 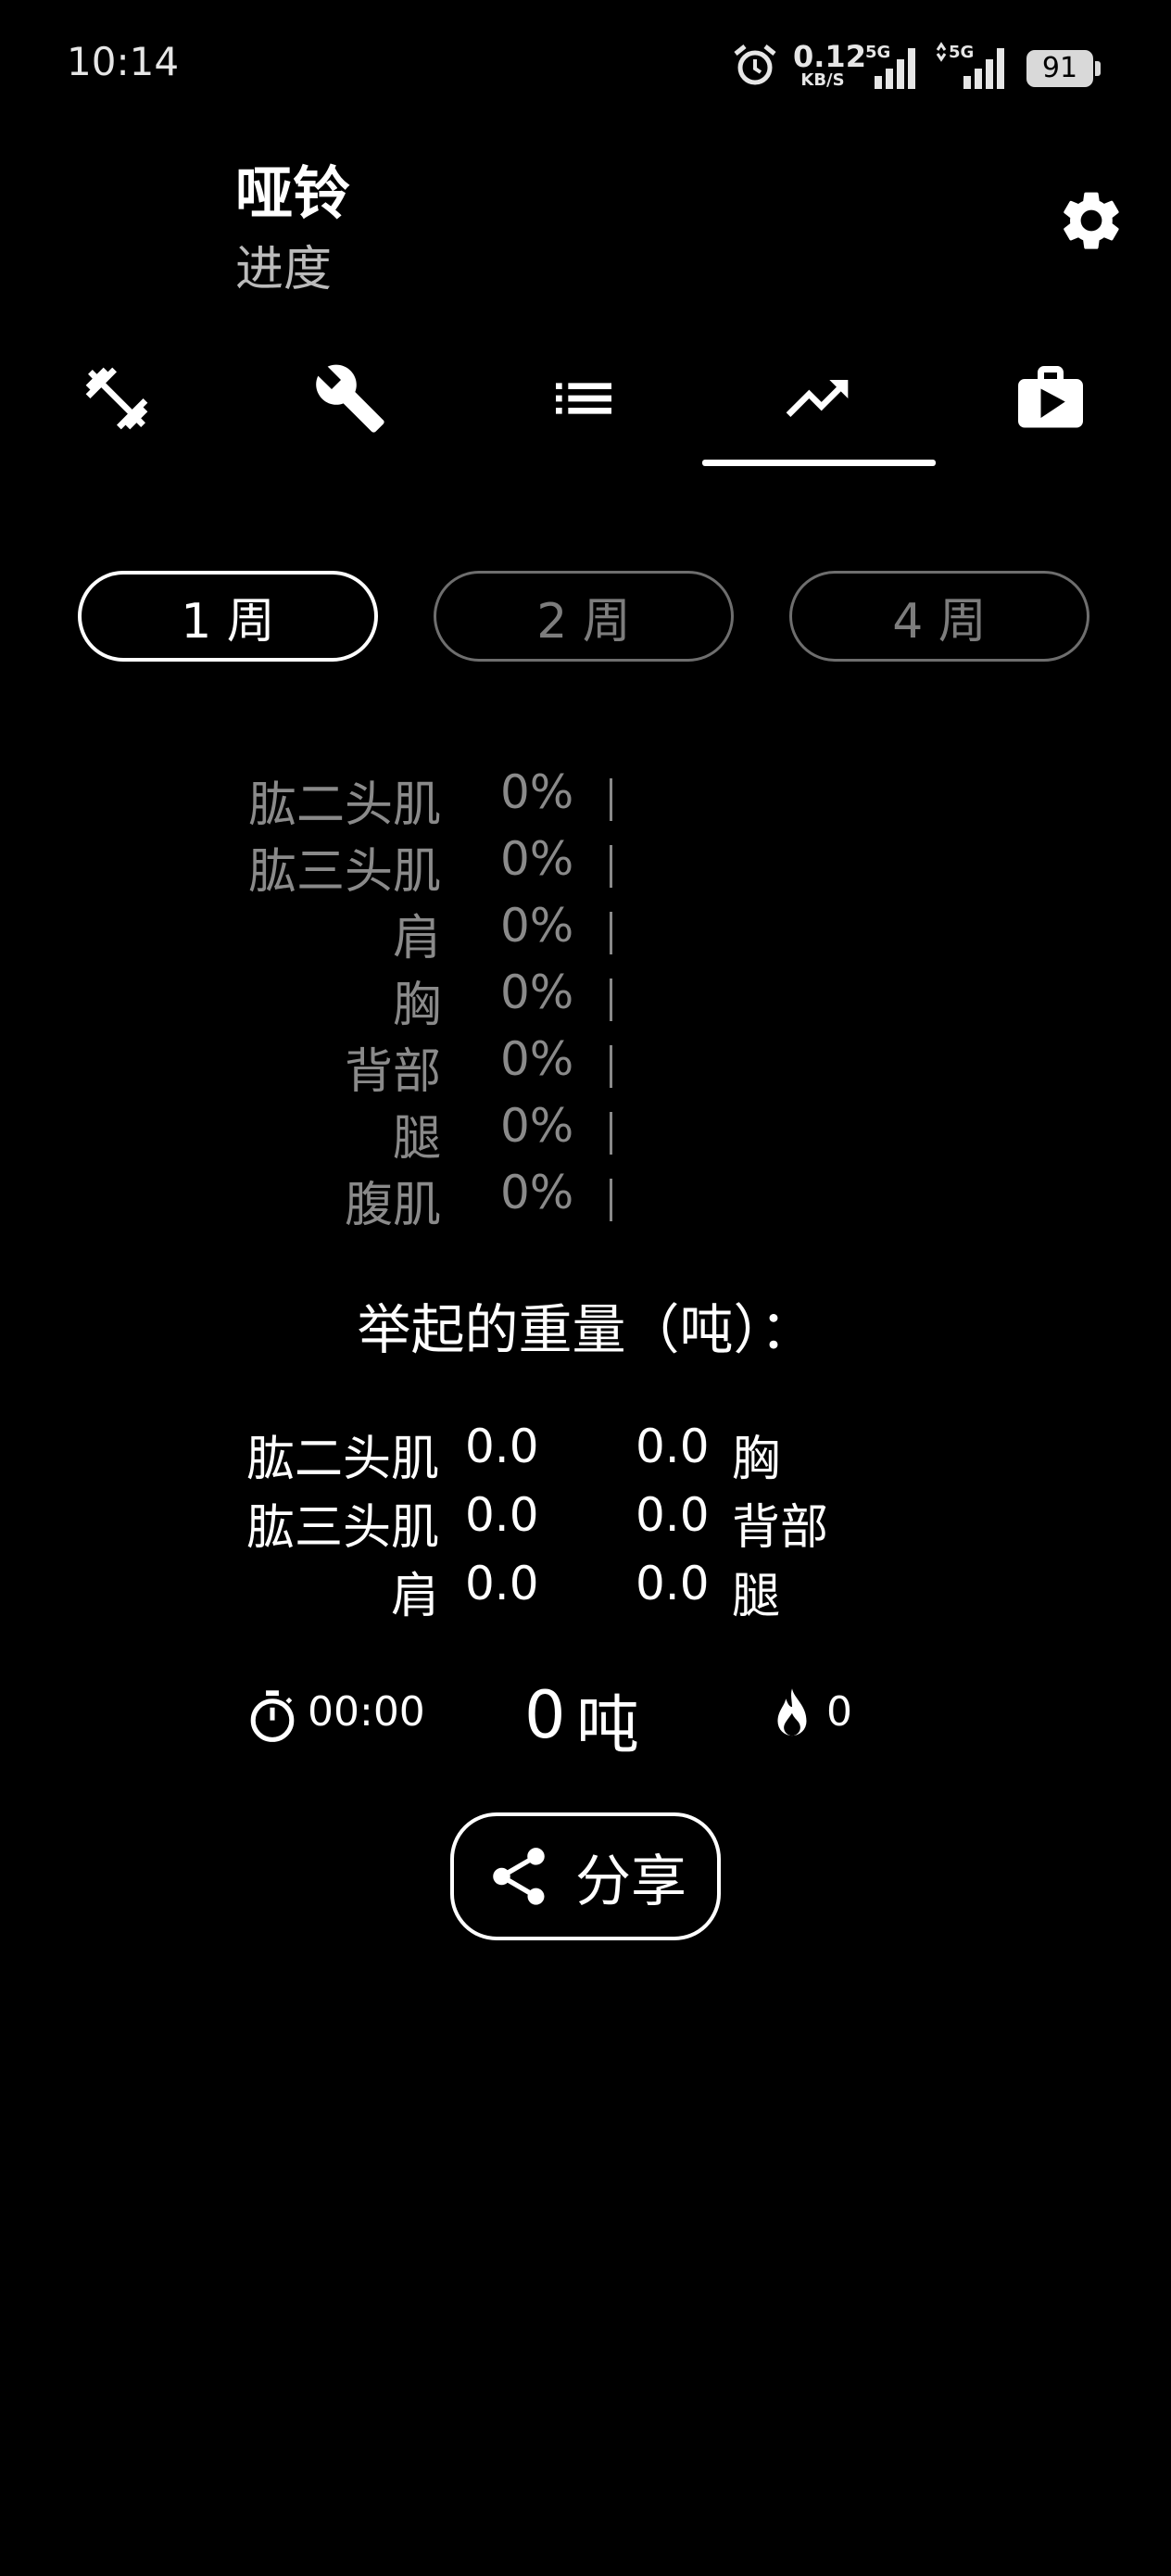 I want to click on tab-tools, so click(x=350, y=399).